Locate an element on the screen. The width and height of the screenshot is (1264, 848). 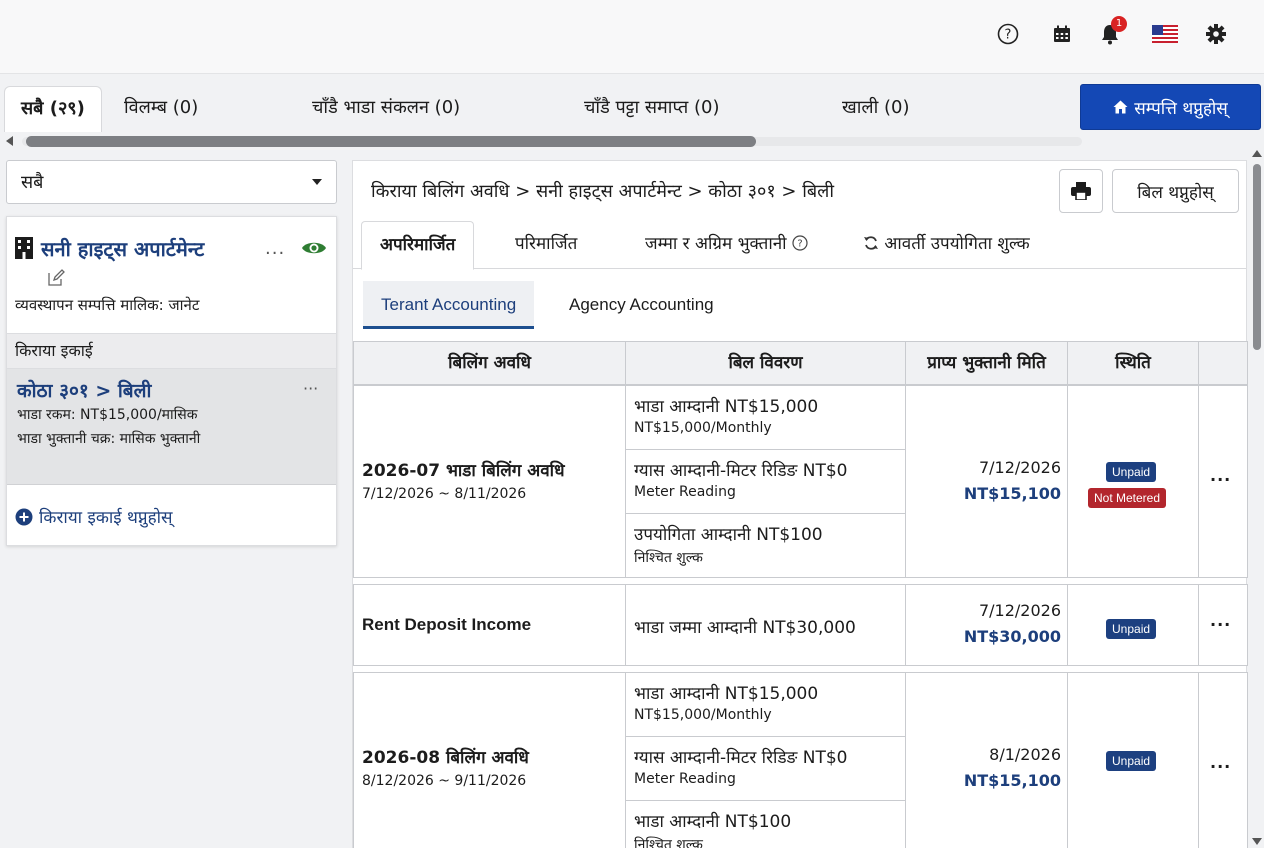
add-unit-label: किराया इकाई थप्नुहोस् is located at coordinates (106, 518).